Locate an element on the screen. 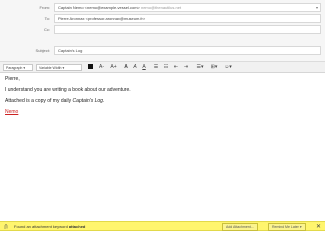 The width and height of the screenshot is (325, 246). outdent-icon: ⇤ is located at coordinates (176, 67).